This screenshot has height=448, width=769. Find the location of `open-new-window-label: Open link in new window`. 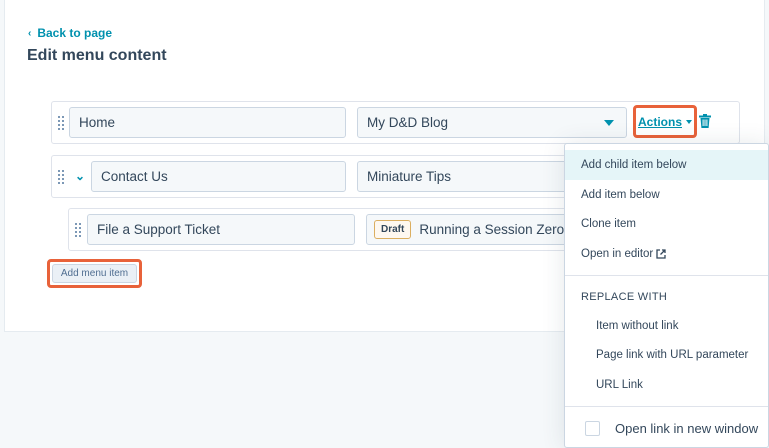

open-new-window-label: Open link in new window is located at coordinates (687, 428).